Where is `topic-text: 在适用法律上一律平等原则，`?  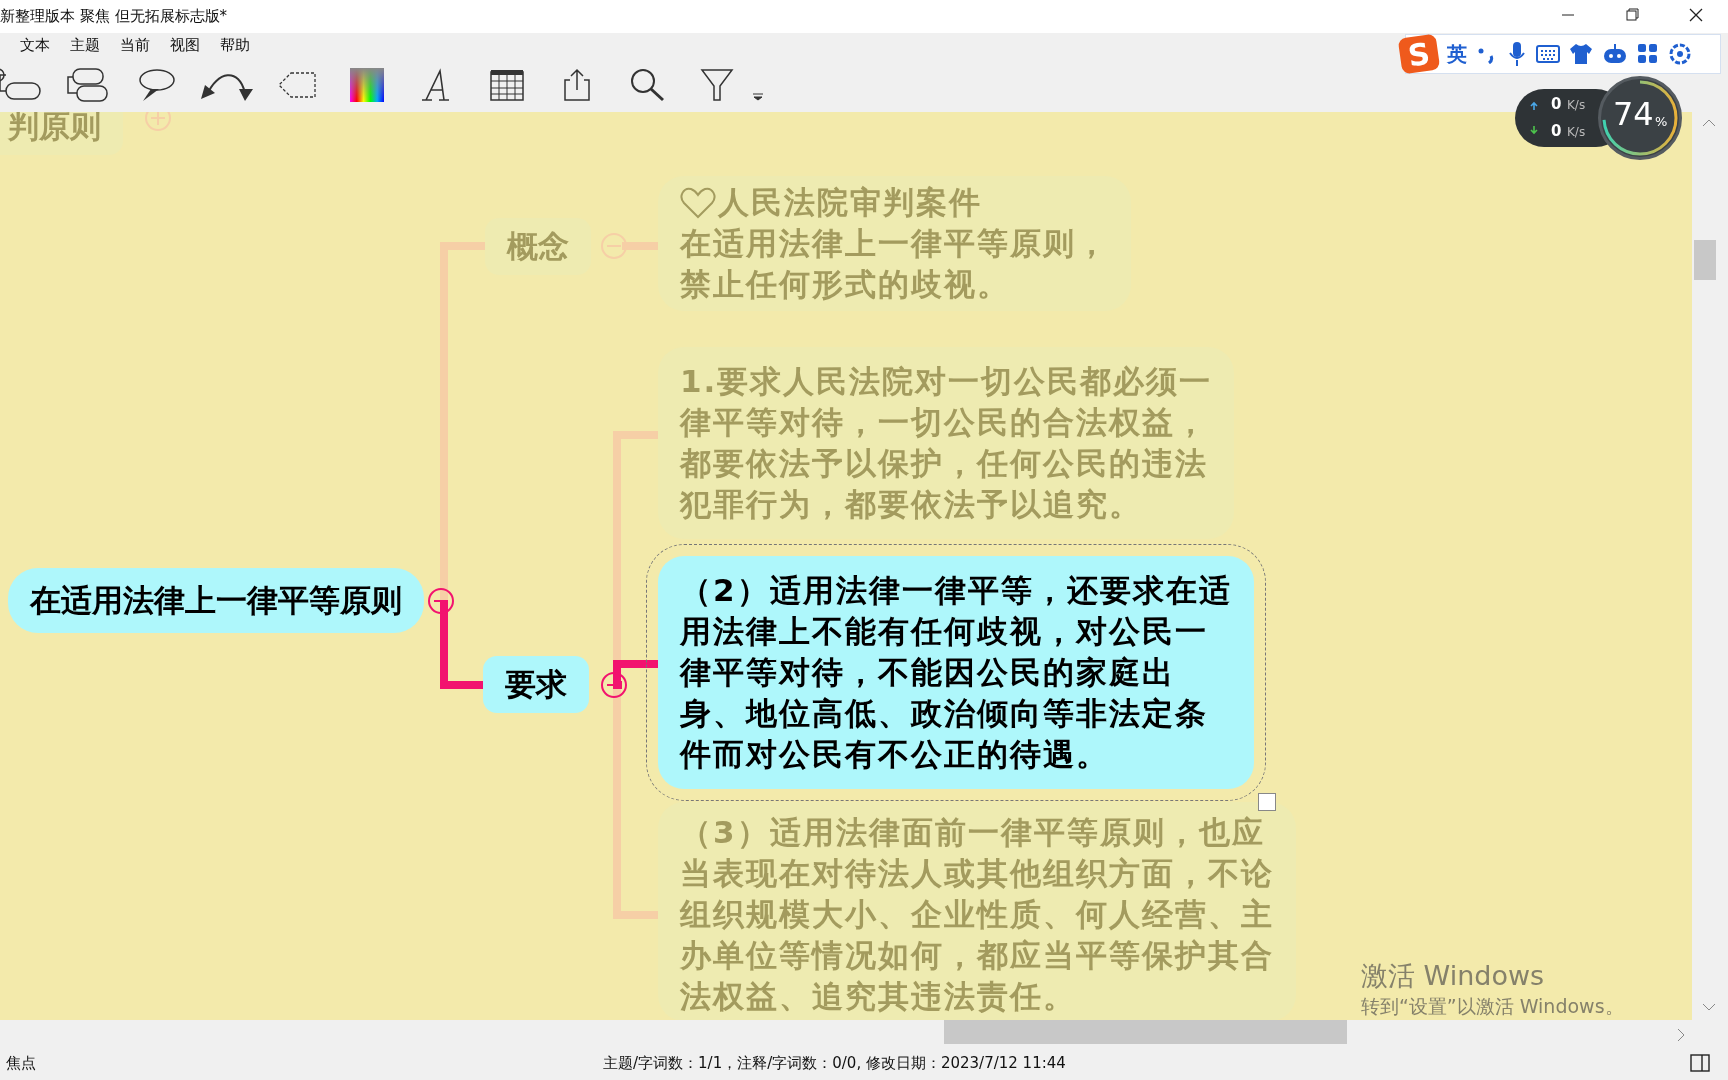
topic-text: 在适用法律上一律平等原则， is located at coordinates (894, 243).